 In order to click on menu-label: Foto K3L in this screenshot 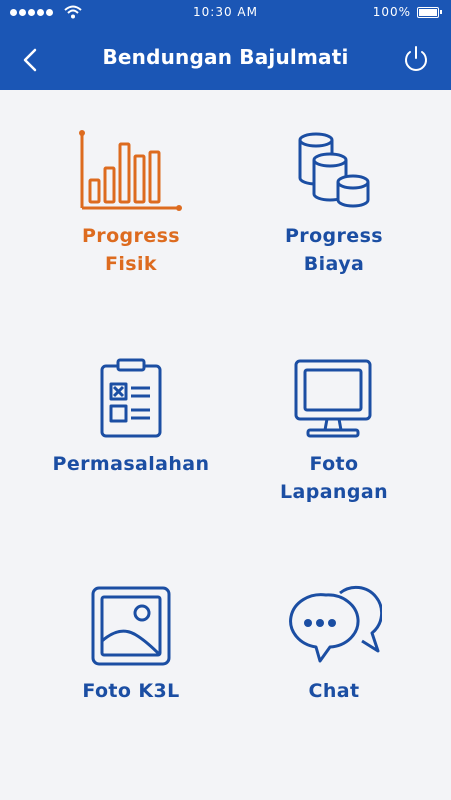, I will do `click(131, 691)`.